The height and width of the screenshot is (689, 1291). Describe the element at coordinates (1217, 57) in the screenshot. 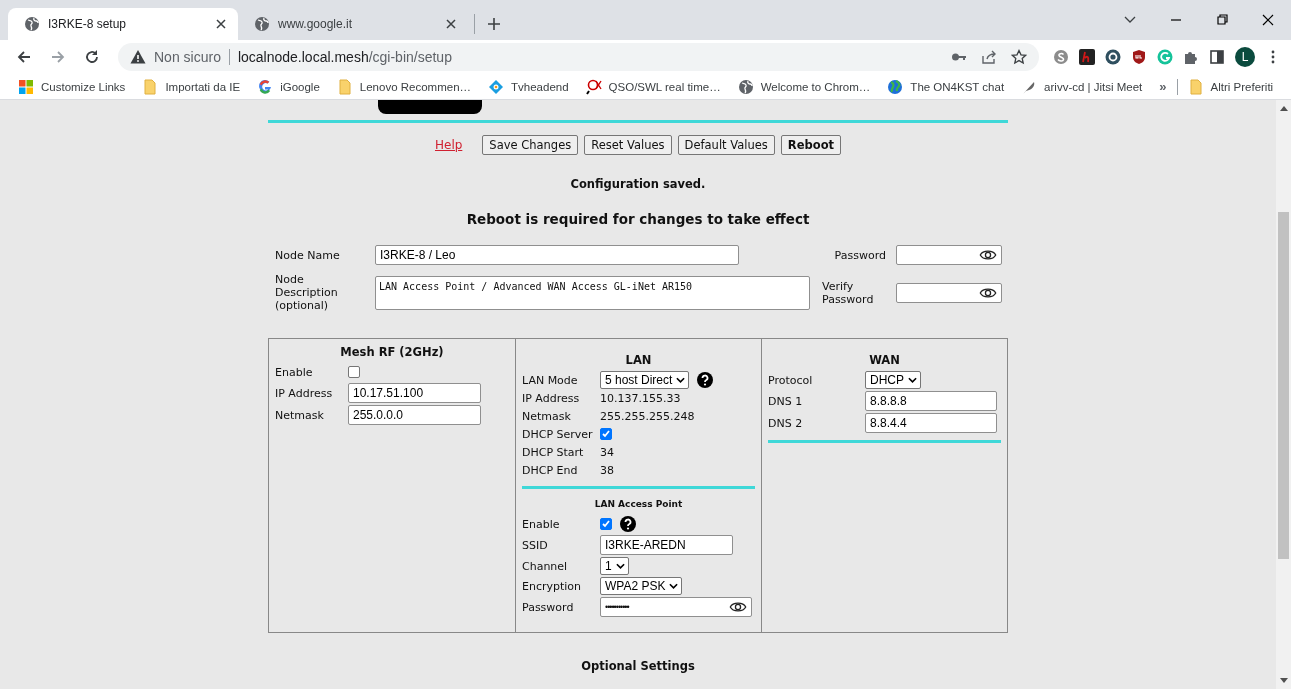

I see `side-panel-icon` at that location.